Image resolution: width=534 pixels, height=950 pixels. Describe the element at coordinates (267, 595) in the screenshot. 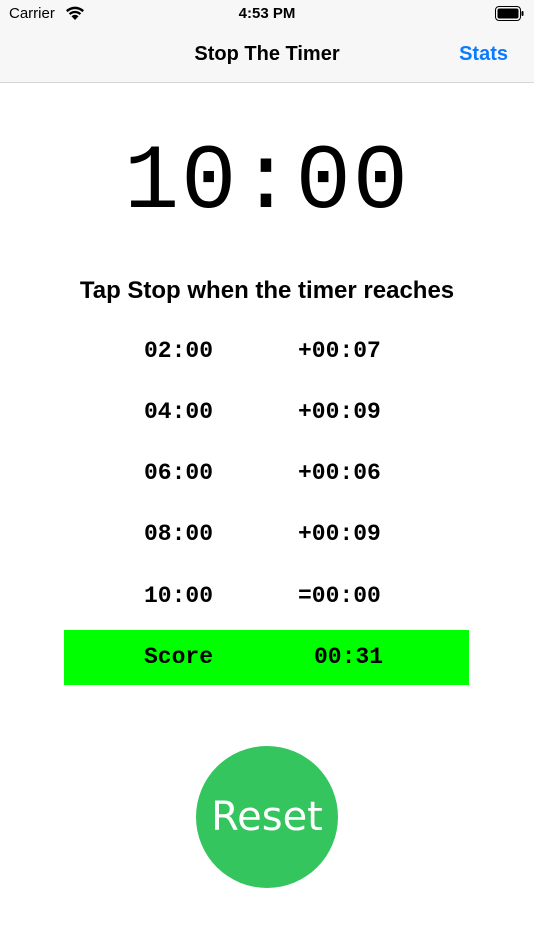

I see `result-row: 10:00 =00:00` at that location.